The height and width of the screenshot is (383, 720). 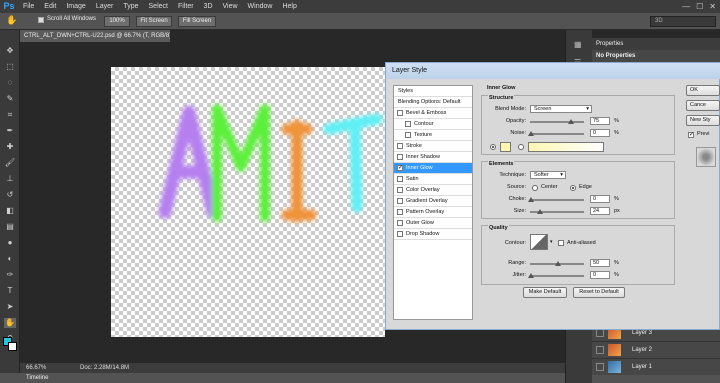 I want to click on menu-layer: Layer, so click(x=105, y=6).